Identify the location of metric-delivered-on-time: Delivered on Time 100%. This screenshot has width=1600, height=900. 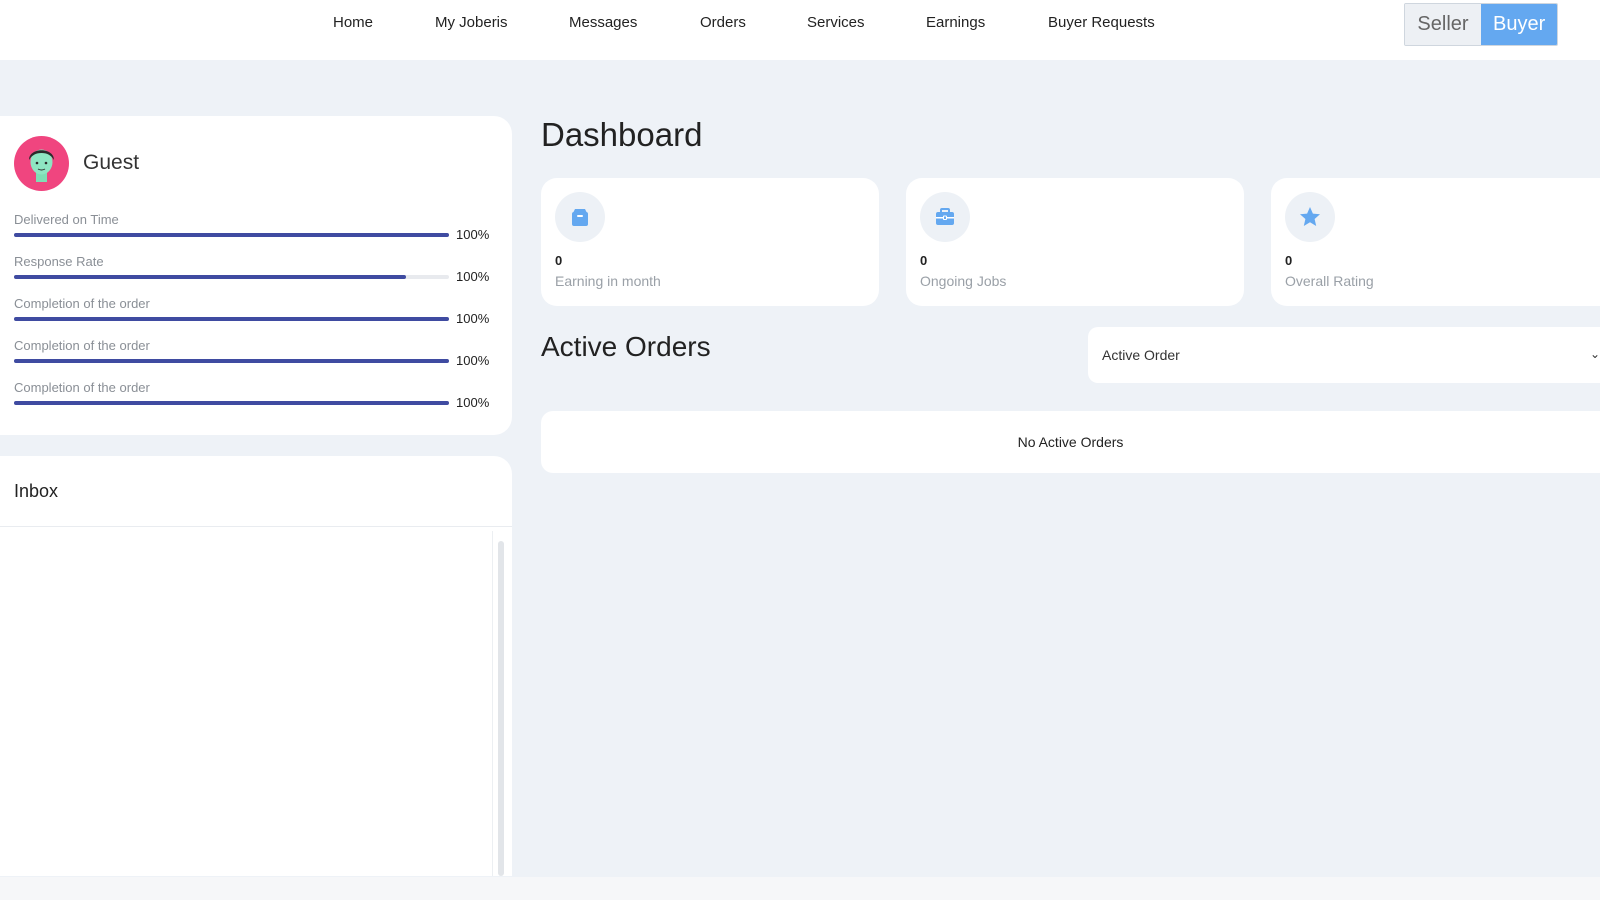
(254, 230).